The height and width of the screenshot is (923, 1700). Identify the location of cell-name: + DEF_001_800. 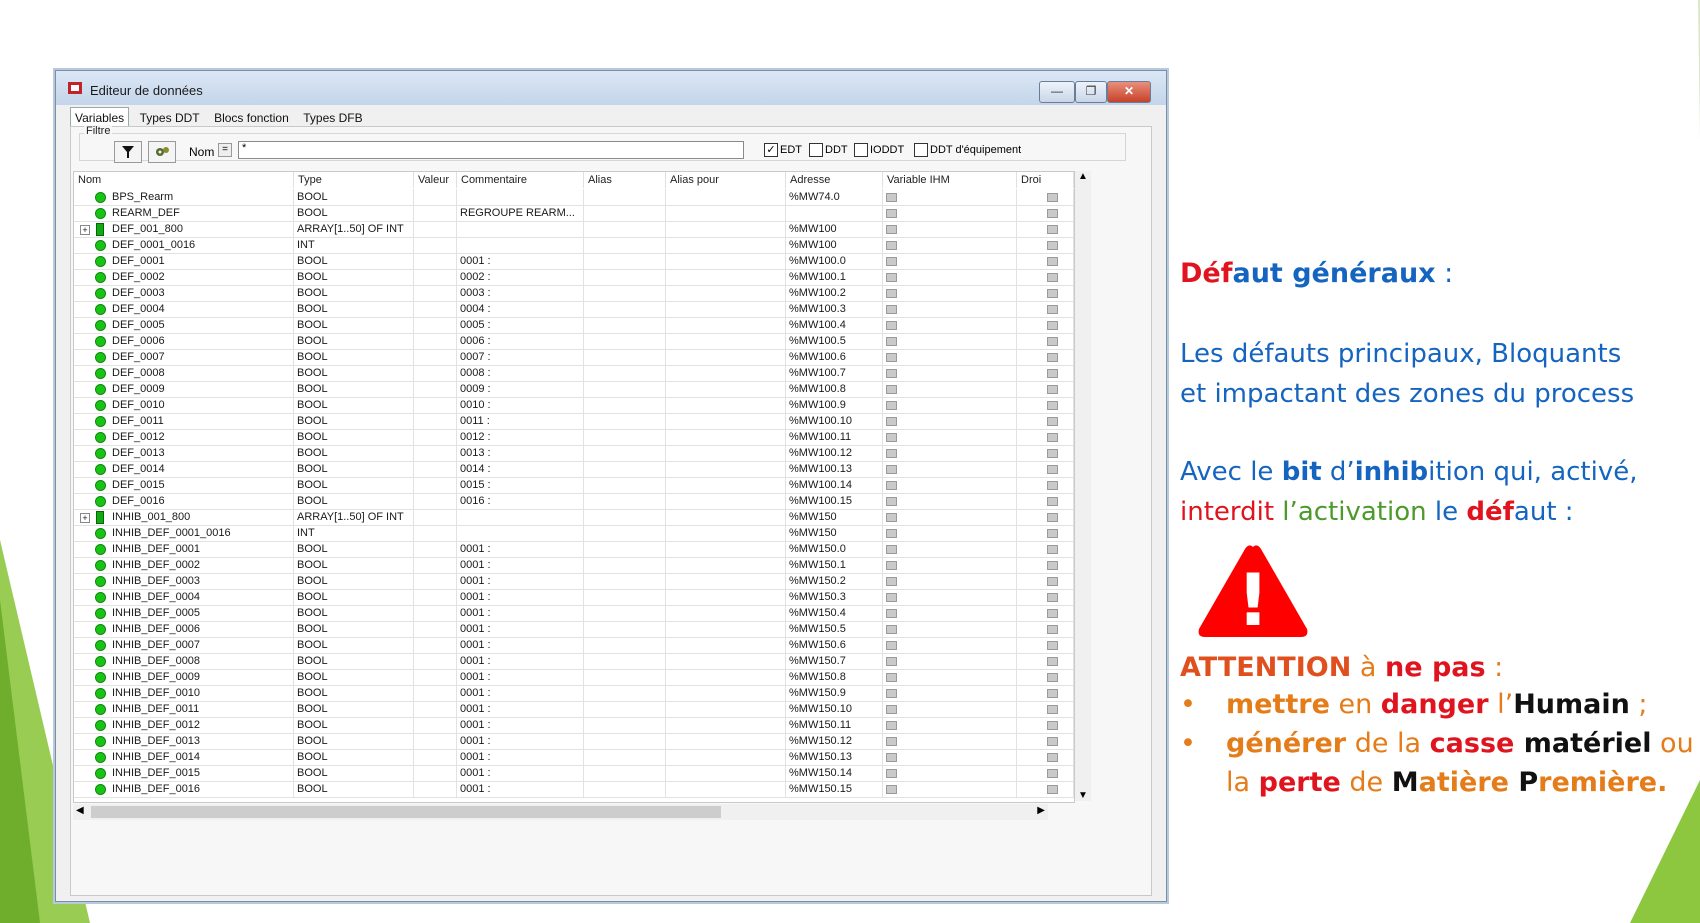
(184, 229).